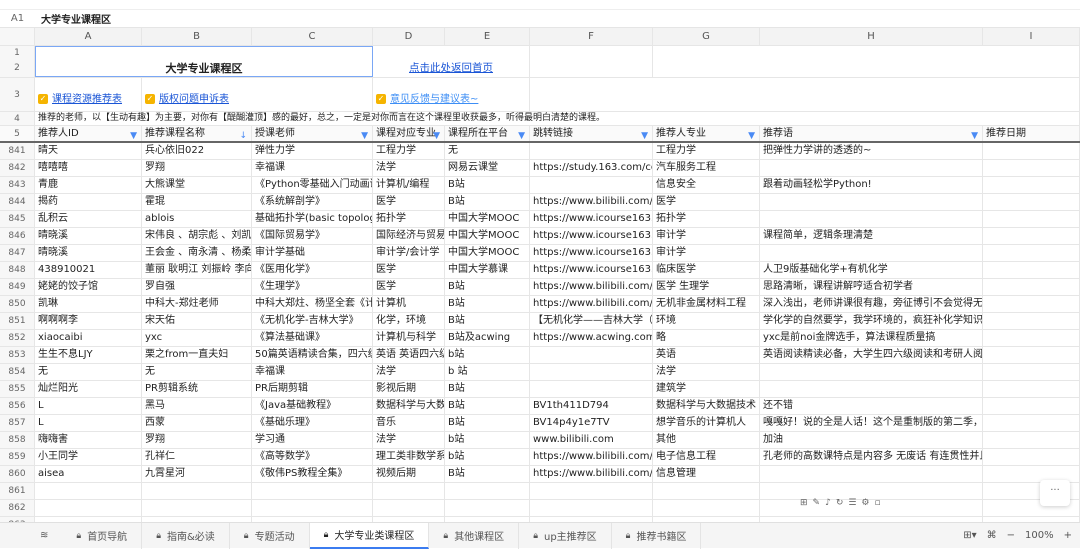 This screenshot has height=549, width=1080. I want to click on table-cell: 医学, so click(706, 202).